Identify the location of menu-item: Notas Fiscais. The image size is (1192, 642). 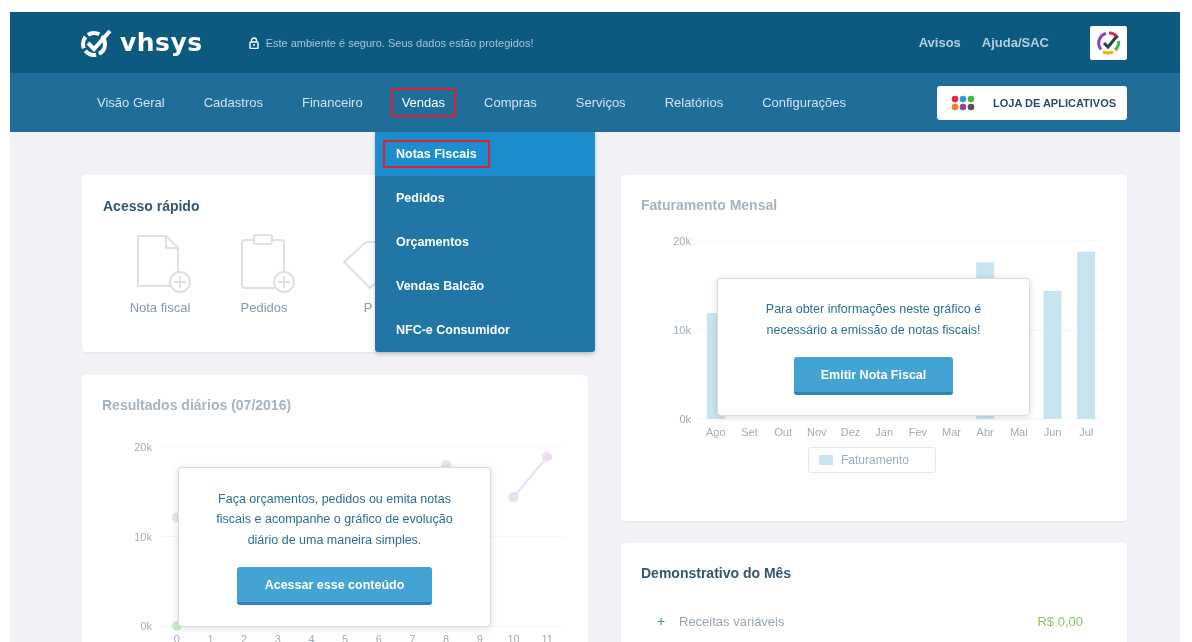
(485, 154).